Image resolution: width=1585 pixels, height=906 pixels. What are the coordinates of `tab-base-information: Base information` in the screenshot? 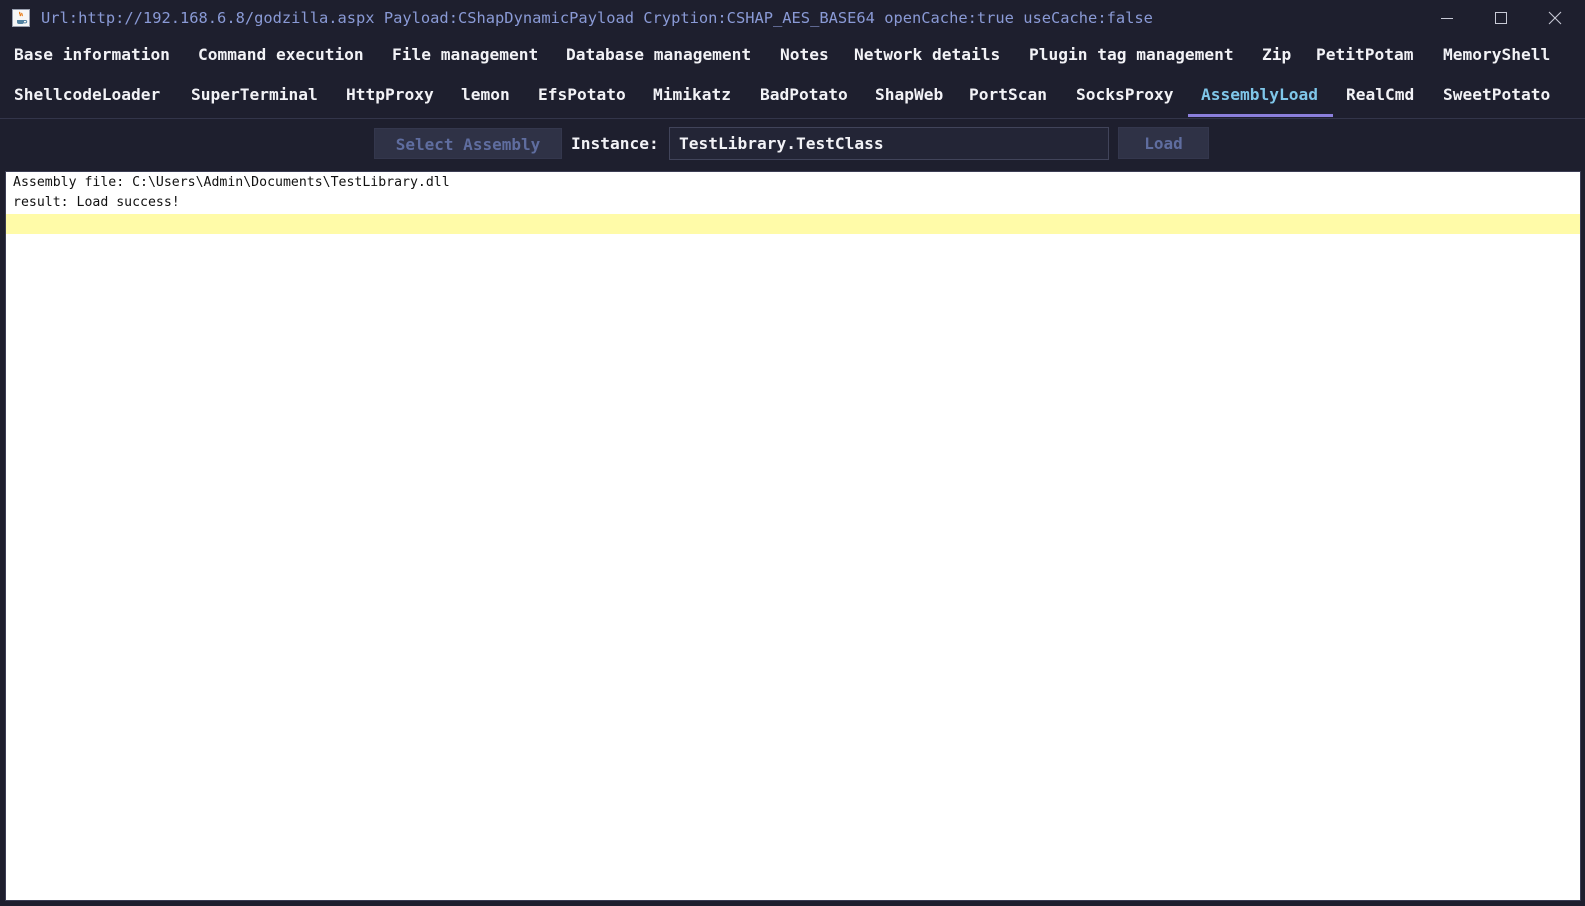 It's located at (92, 56).